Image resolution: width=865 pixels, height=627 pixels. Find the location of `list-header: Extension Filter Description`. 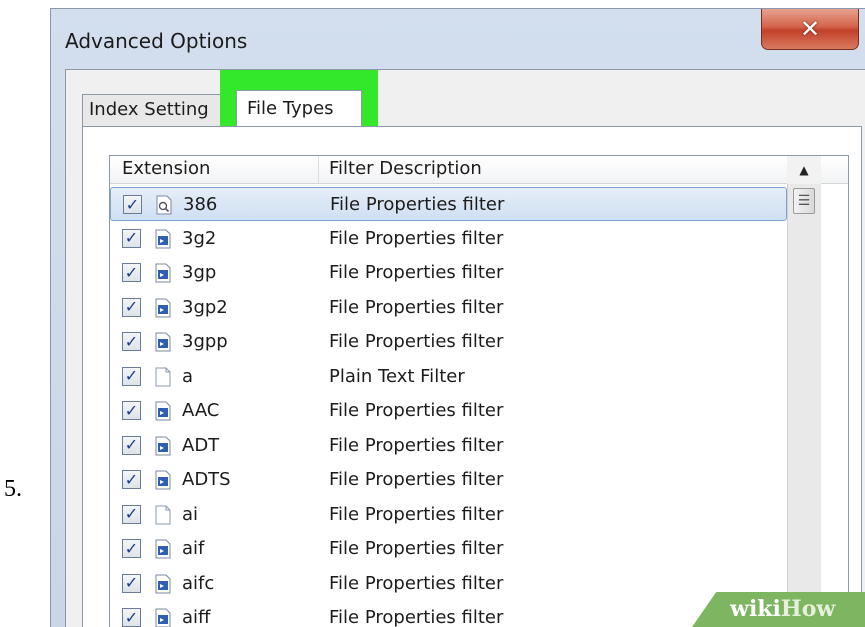

list-header: Extension Filter Description is located at coordinates (479, 170).